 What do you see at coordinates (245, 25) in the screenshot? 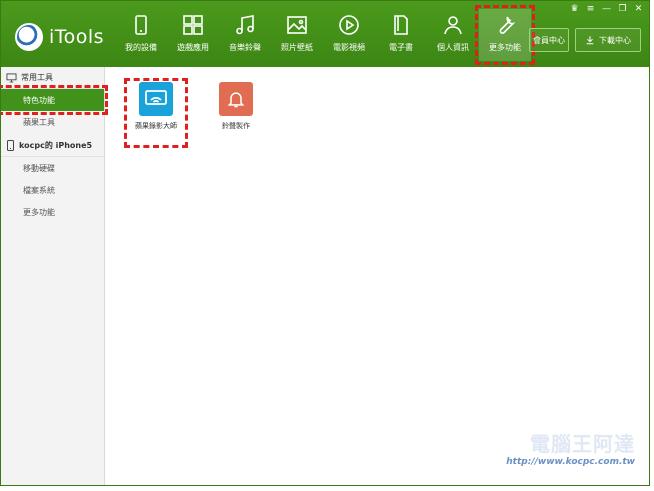
I see `music-note-icon` at bounding box center [245, 25].